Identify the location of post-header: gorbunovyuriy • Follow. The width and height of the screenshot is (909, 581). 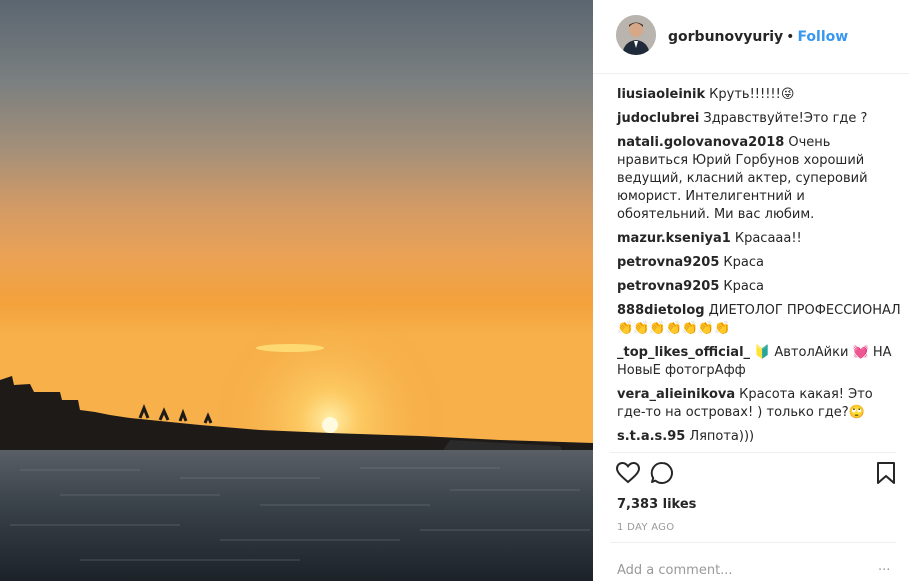
(751, 37).